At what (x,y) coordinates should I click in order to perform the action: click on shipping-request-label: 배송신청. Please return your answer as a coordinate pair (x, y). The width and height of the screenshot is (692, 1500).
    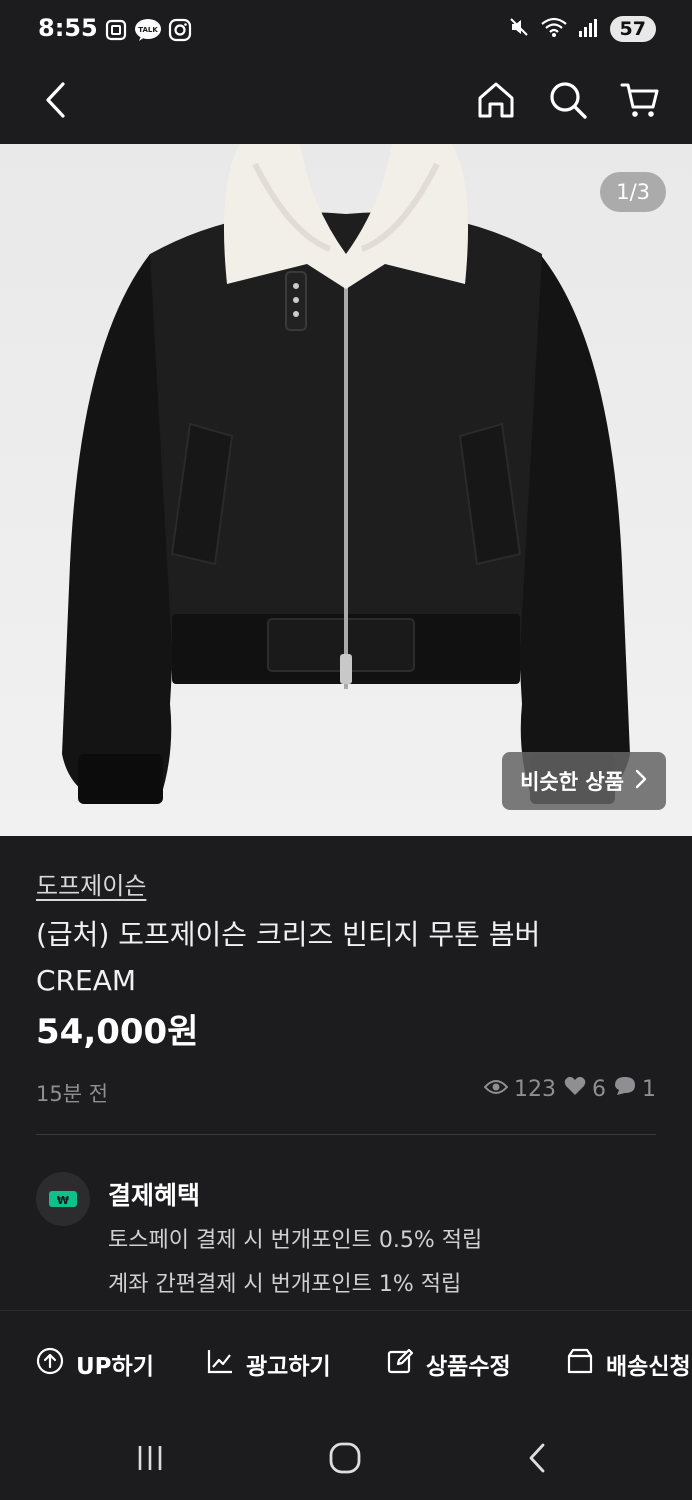
    Looking at the image, I should click on (648, 1367).